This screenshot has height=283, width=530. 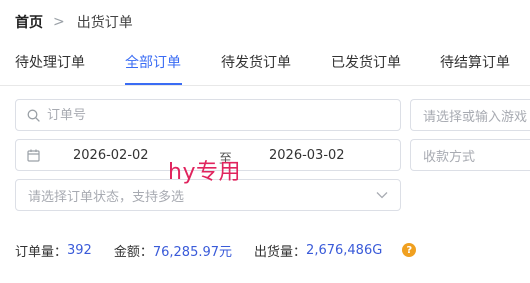 I want to click on breadcrumb-current: 出货订单, so click(x=104, y=23).